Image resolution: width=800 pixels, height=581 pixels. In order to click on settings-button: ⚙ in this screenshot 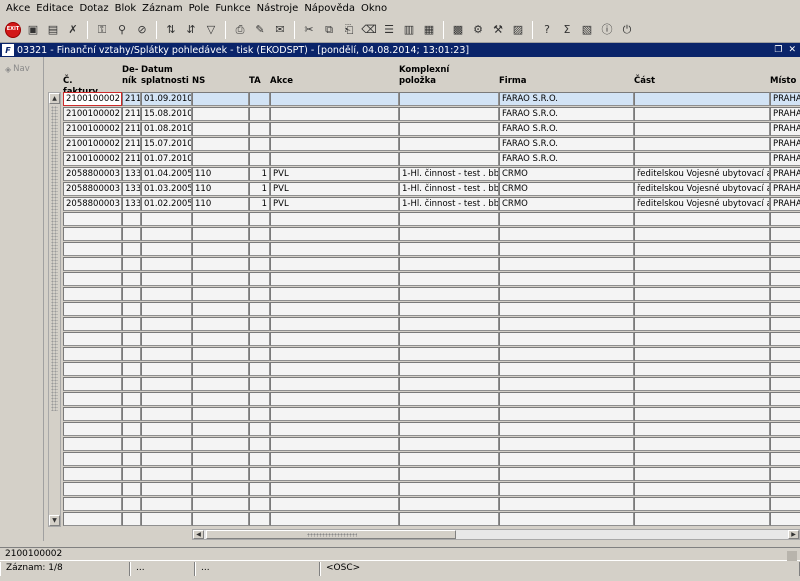, I will do `click(478, 30)`.